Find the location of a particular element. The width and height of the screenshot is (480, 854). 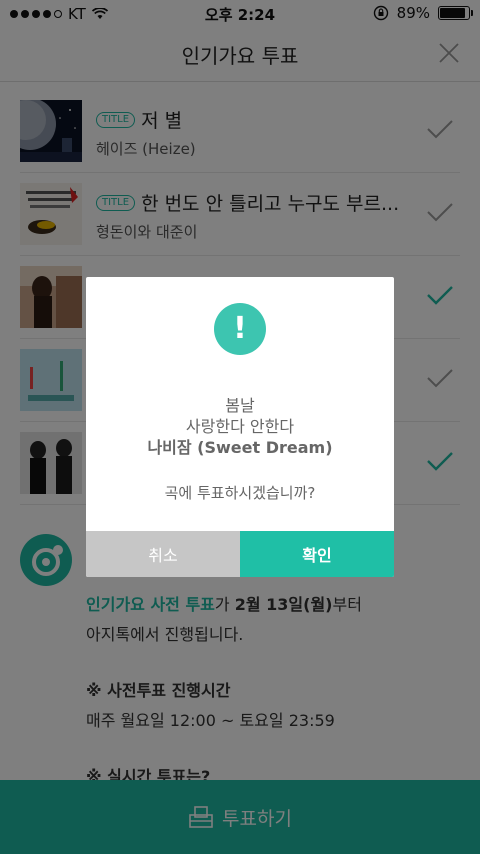

selected-songs: 봄날 사랑한다 안한다 나비잠 (Sweet Dream) is located at coordinates (240, 426).